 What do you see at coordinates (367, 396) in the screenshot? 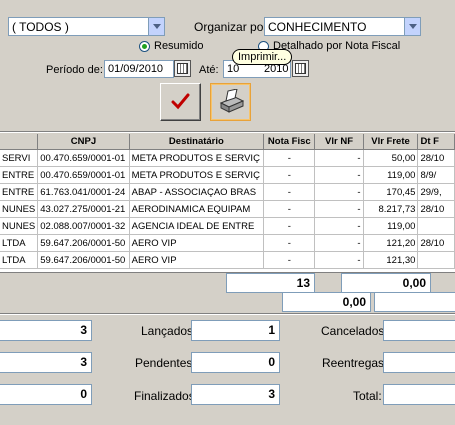
I see `total-label: Total:` at bounding box center [367, 396].